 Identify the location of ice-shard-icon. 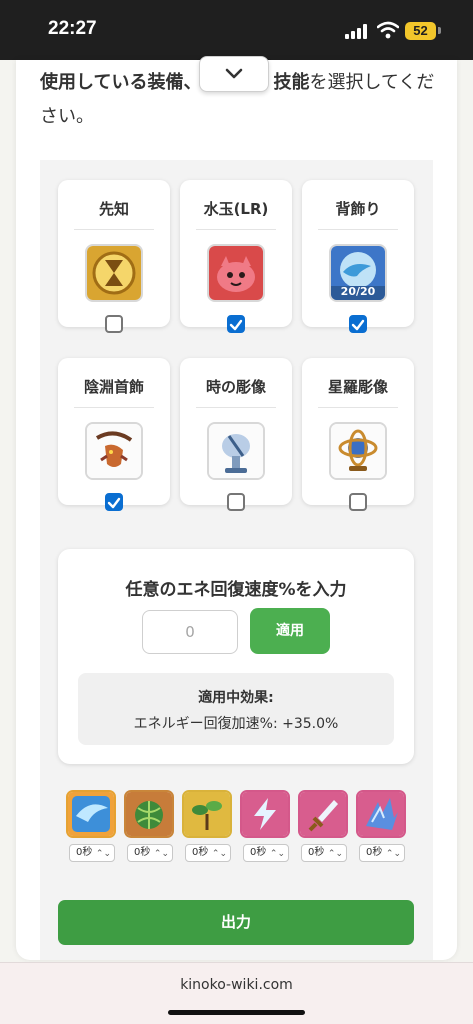
(381, 814).